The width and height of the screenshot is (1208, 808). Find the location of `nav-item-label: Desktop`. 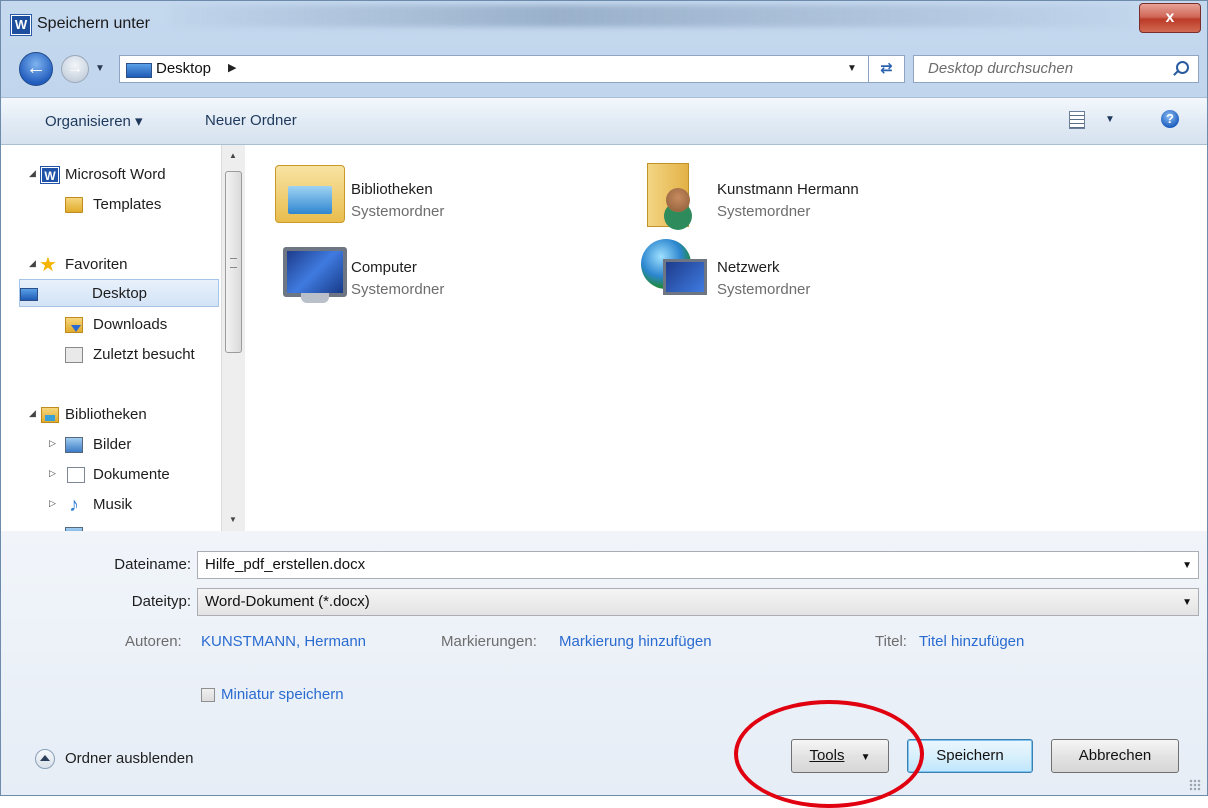

nav-item-label: Desktop is located at coordinates (120, 293).